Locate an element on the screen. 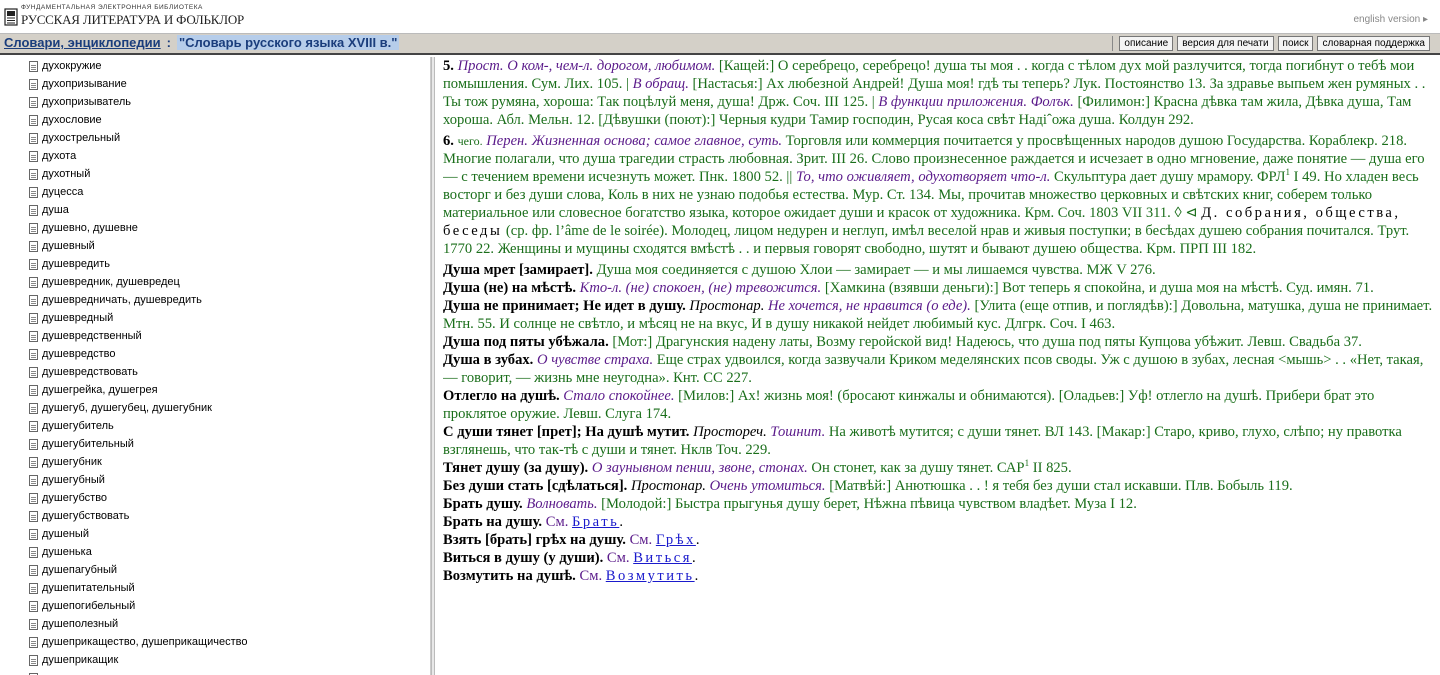 This screenshot has width=1440, height=675. sidebar-item-label: душевредник, душевредец is located at coordinates (111, 282).